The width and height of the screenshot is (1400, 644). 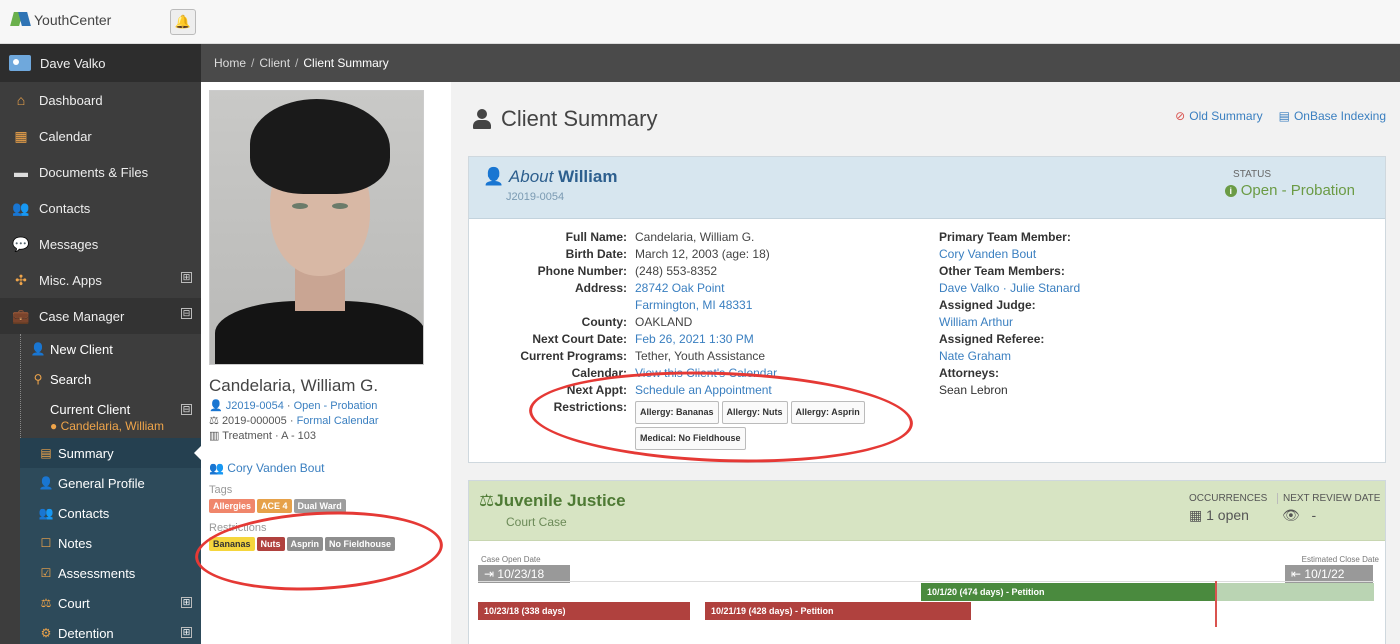 What do you see at coordinates (536, 522) in the screenshot?
I see `court-case-label: Court Case` at bounding box center [536, 522].